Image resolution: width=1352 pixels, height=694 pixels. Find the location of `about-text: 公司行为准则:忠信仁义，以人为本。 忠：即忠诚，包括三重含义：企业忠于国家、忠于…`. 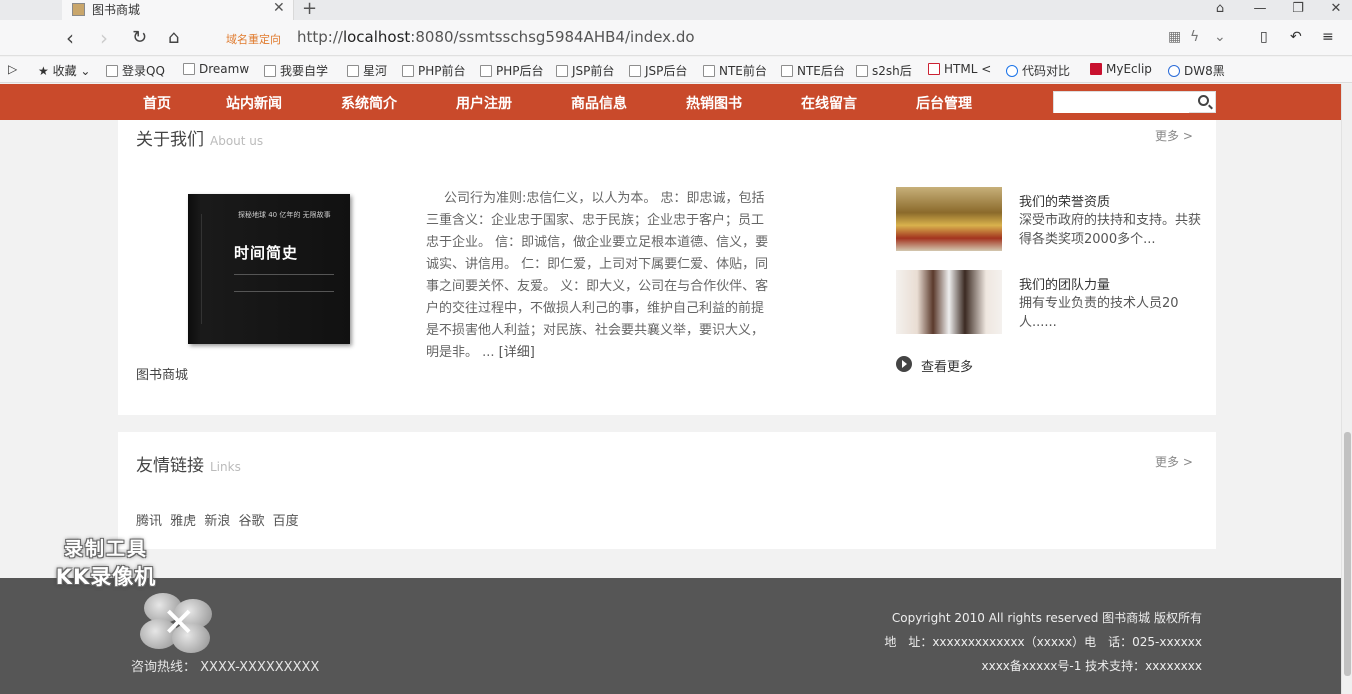

about-text: 公司行为准则:忠信仁义，以人为本。 忠：即忠诚，包括三重含义：企业忠于国家、忠于… is located at coordinates (597, 275).